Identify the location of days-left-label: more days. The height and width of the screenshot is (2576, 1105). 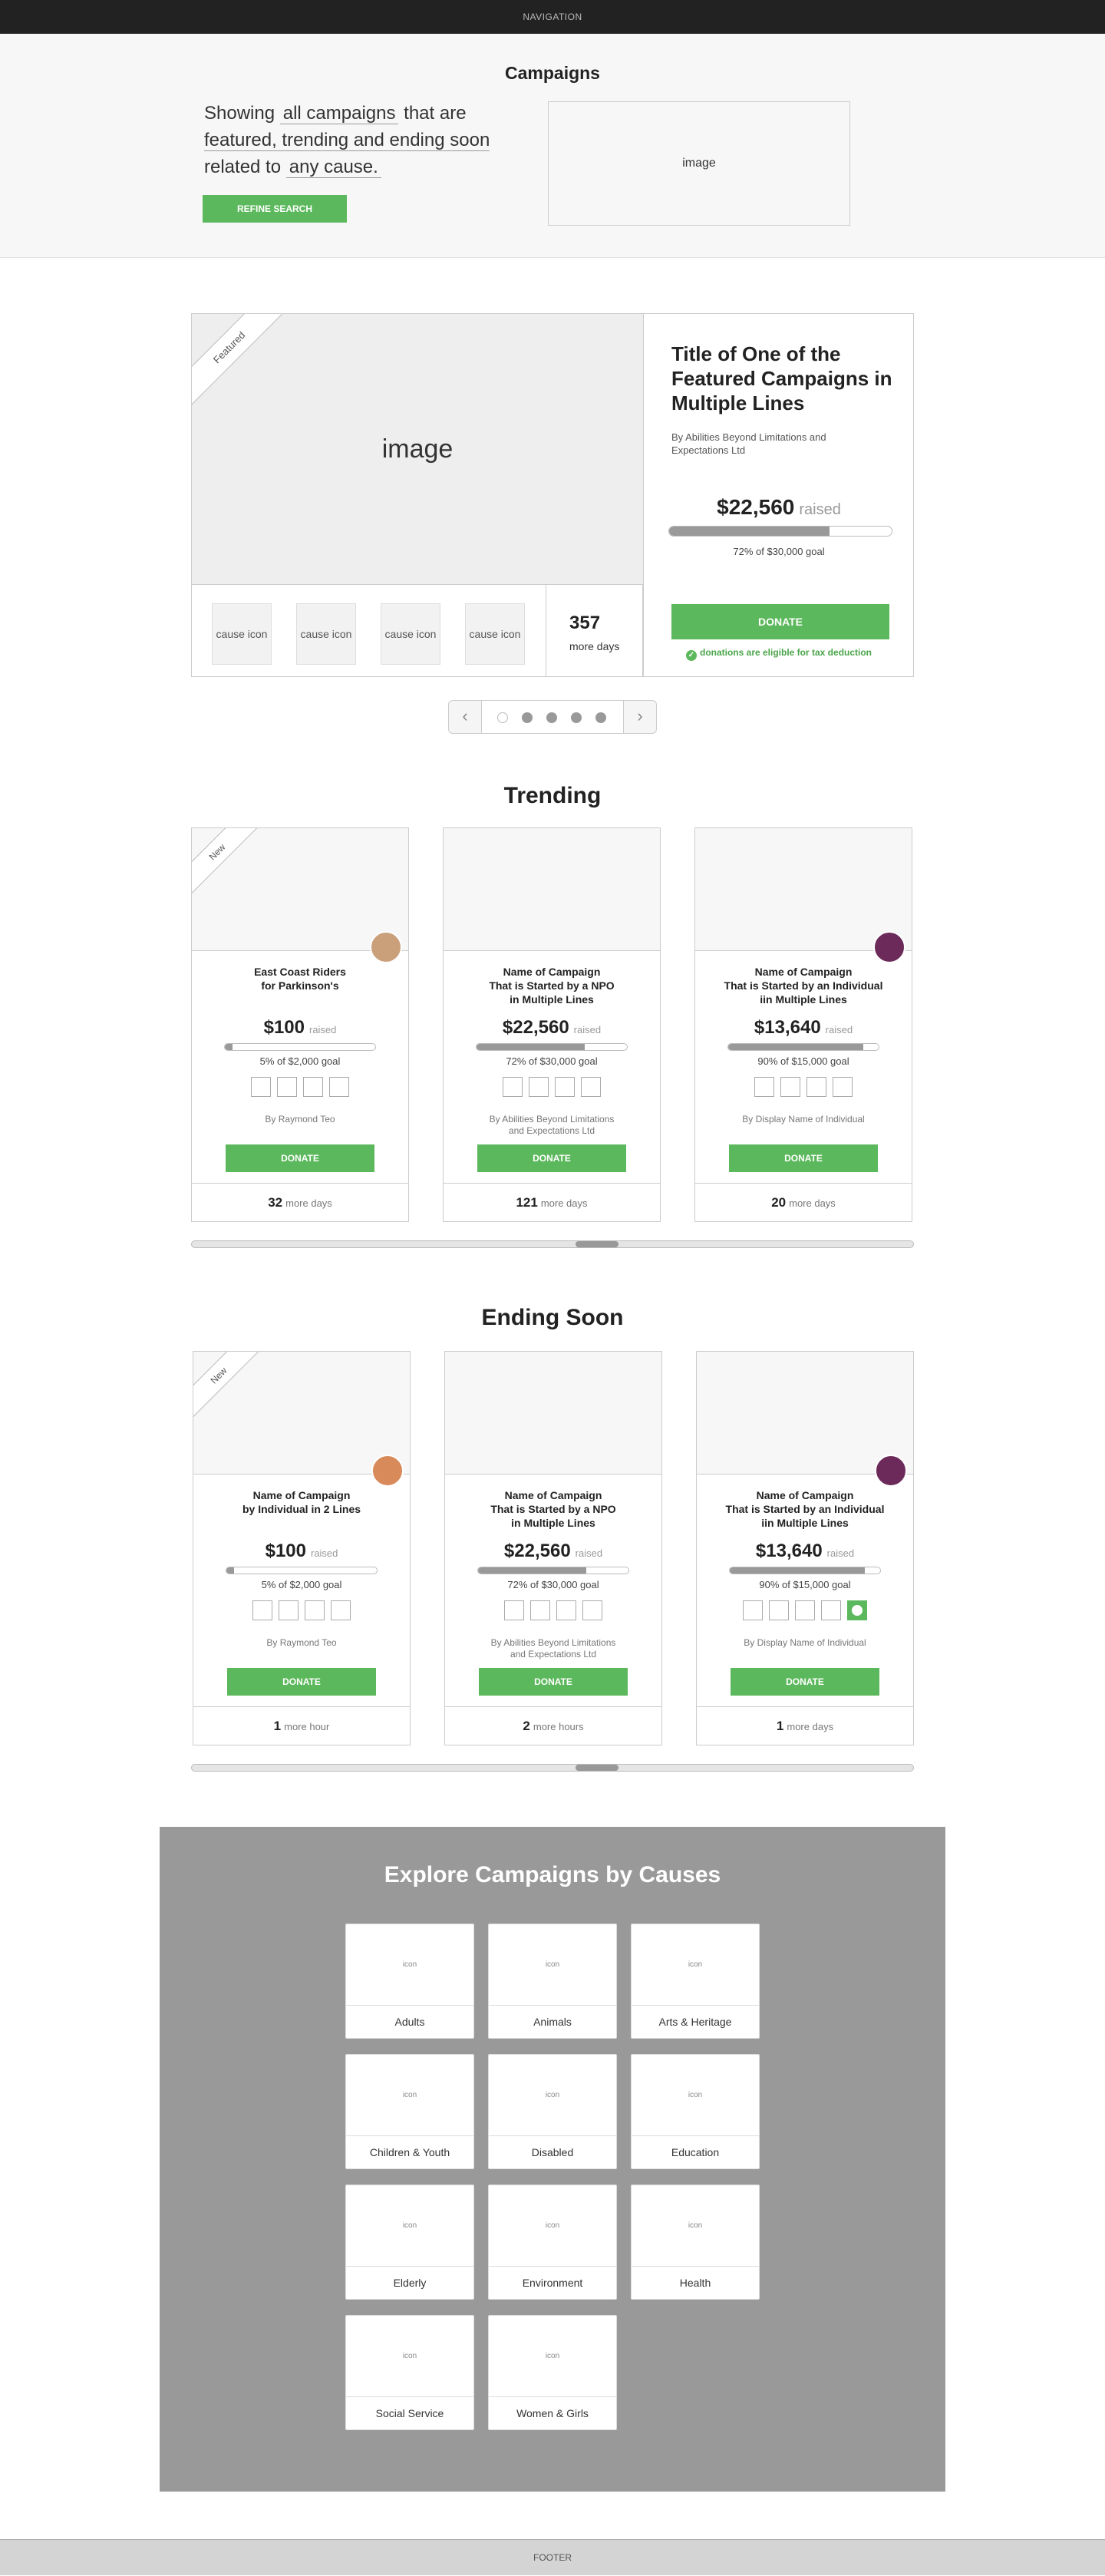
(595, 646).